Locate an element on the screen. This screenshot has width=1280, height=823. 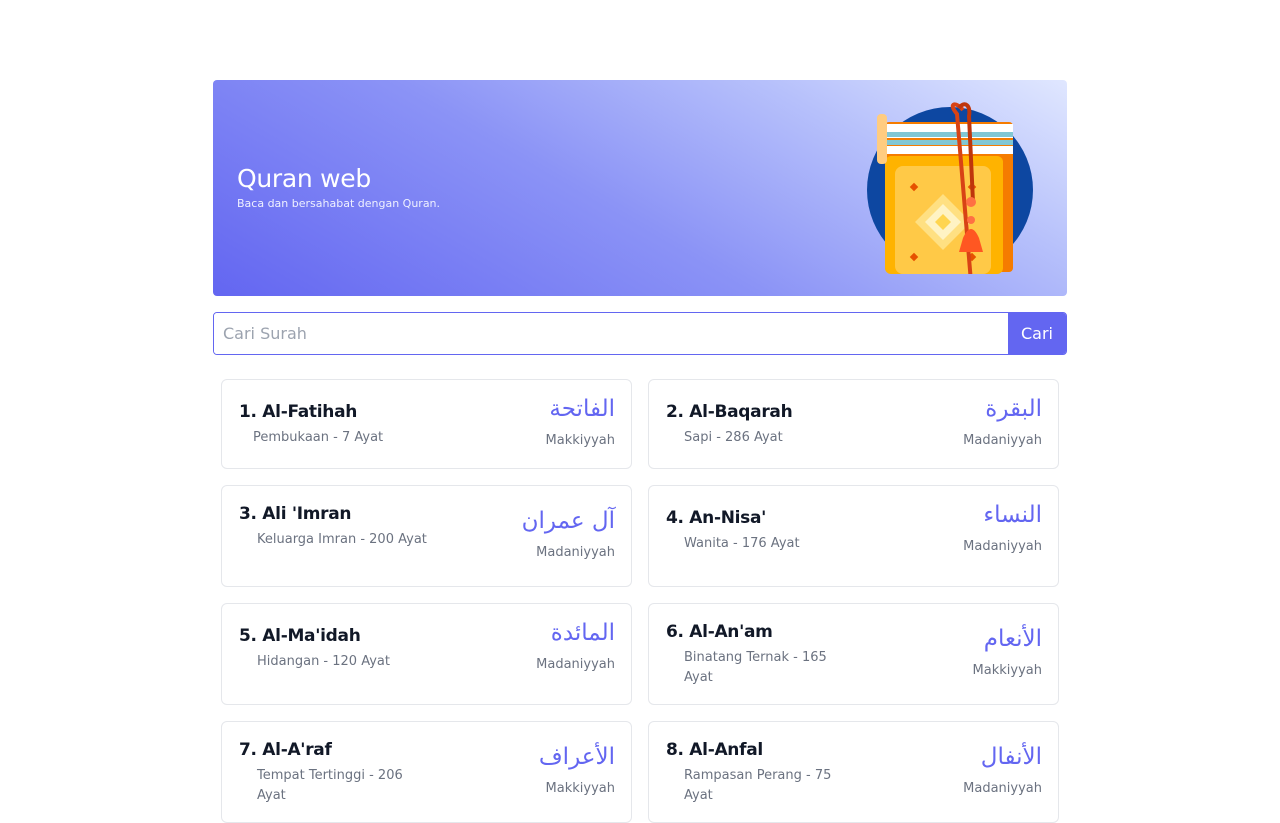
surah-arabic-name: الأعراف is located at coordinates (576, 757).